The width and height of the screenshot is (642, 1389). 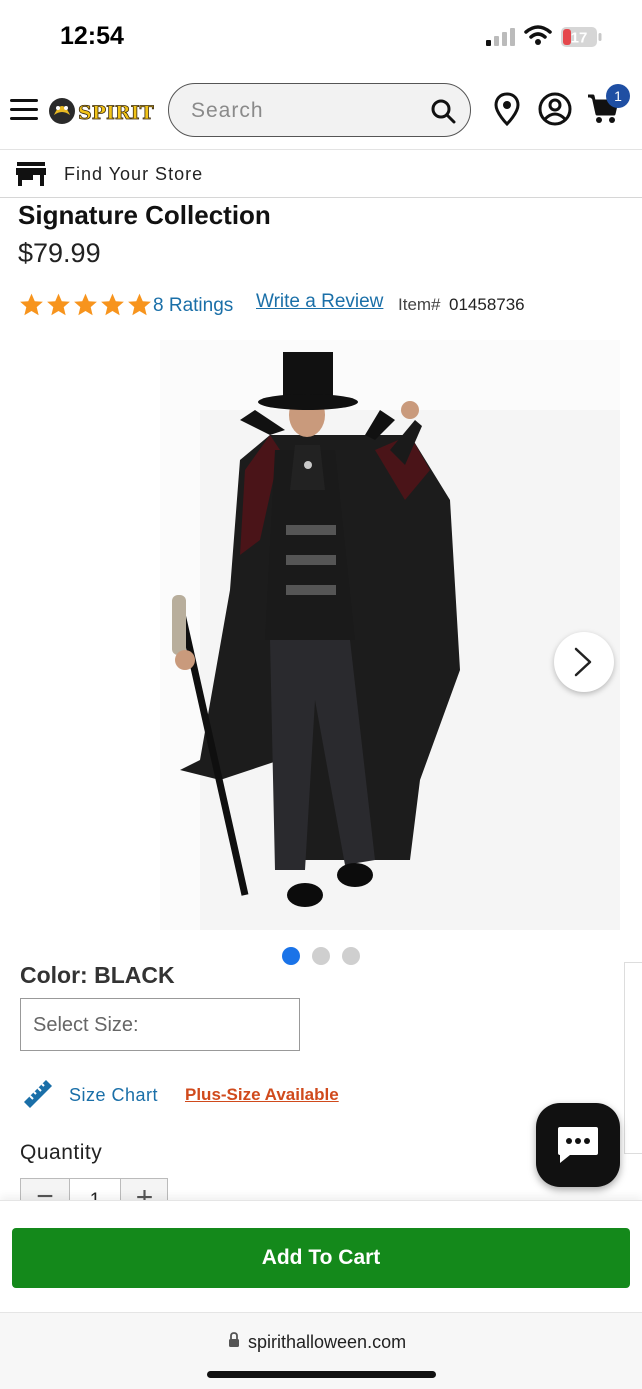 I want to click on browser-url-bar: spirithalloween.com, so click(x=321, y=1350).